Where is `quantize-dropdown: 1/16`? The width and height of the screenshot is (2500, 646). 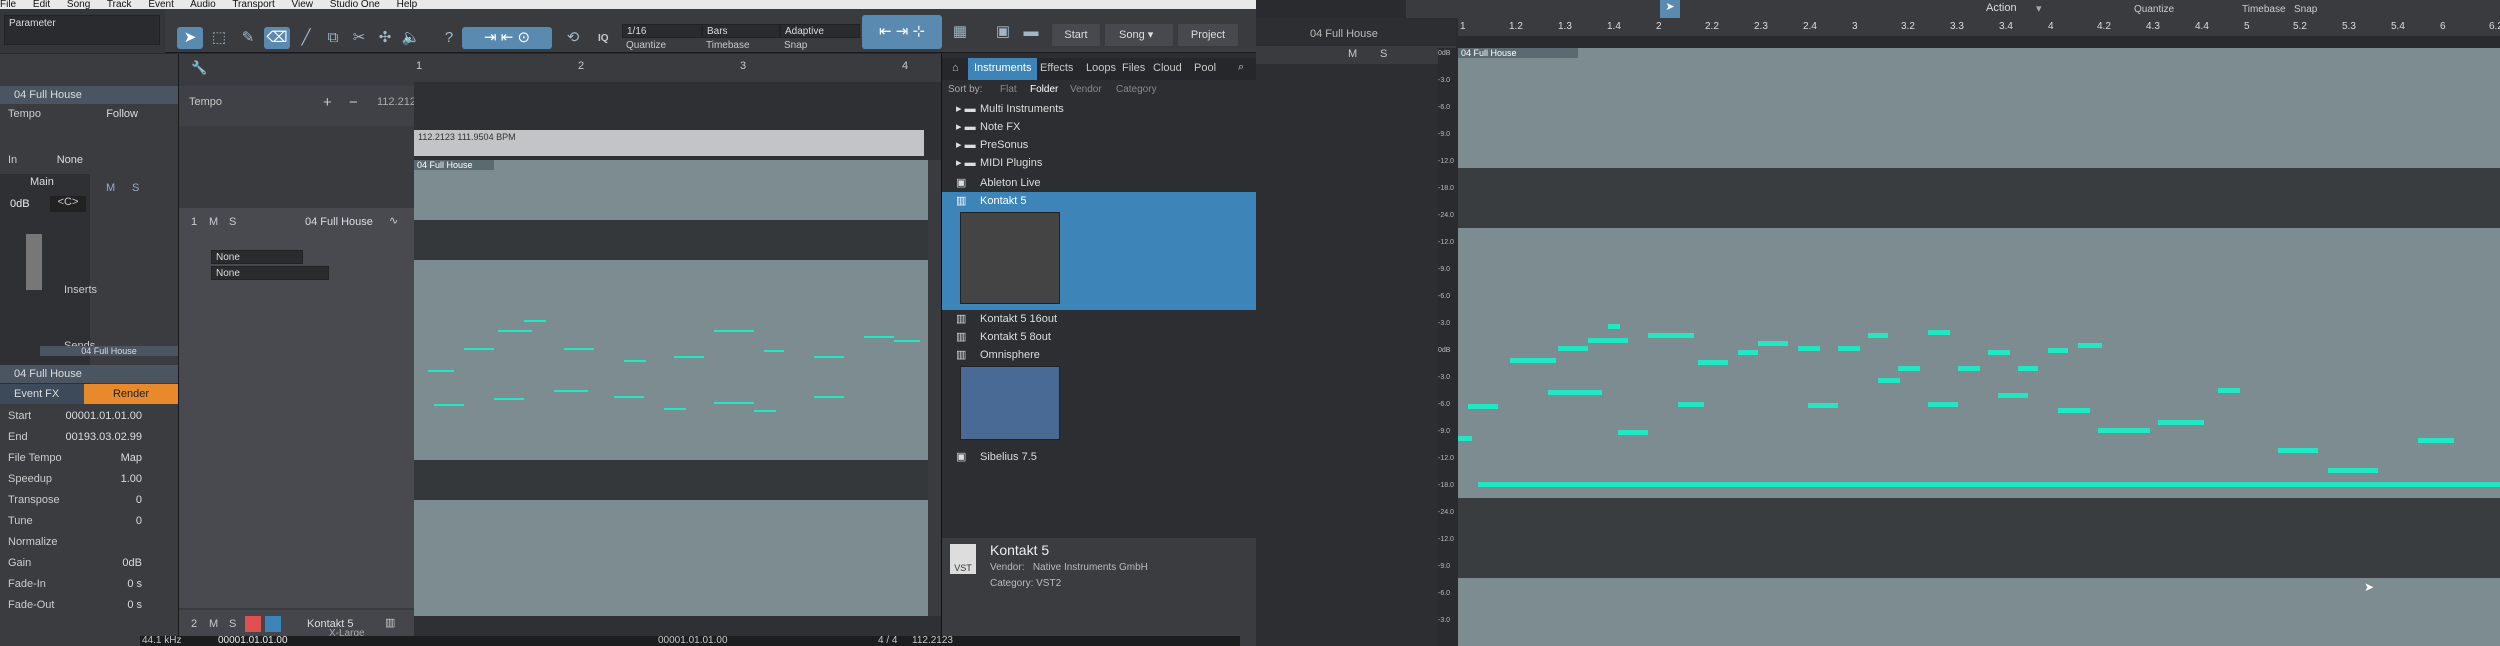 quantize-dropdown: 1/16 is located at coordinates (662, 31).